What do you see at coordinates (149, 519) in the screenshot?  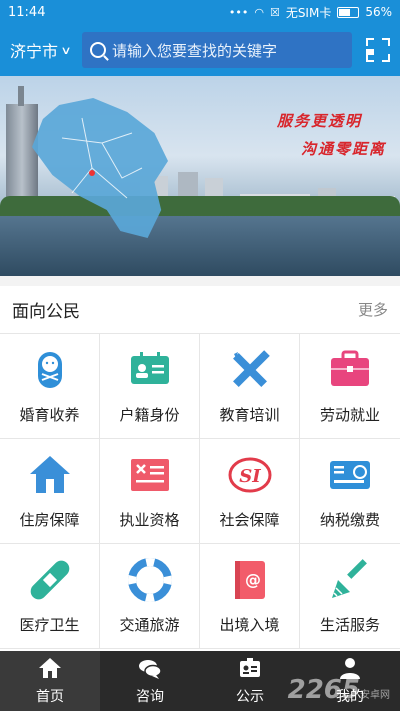 I see `service-label: 执业资格` at bounding box center [149, 519].